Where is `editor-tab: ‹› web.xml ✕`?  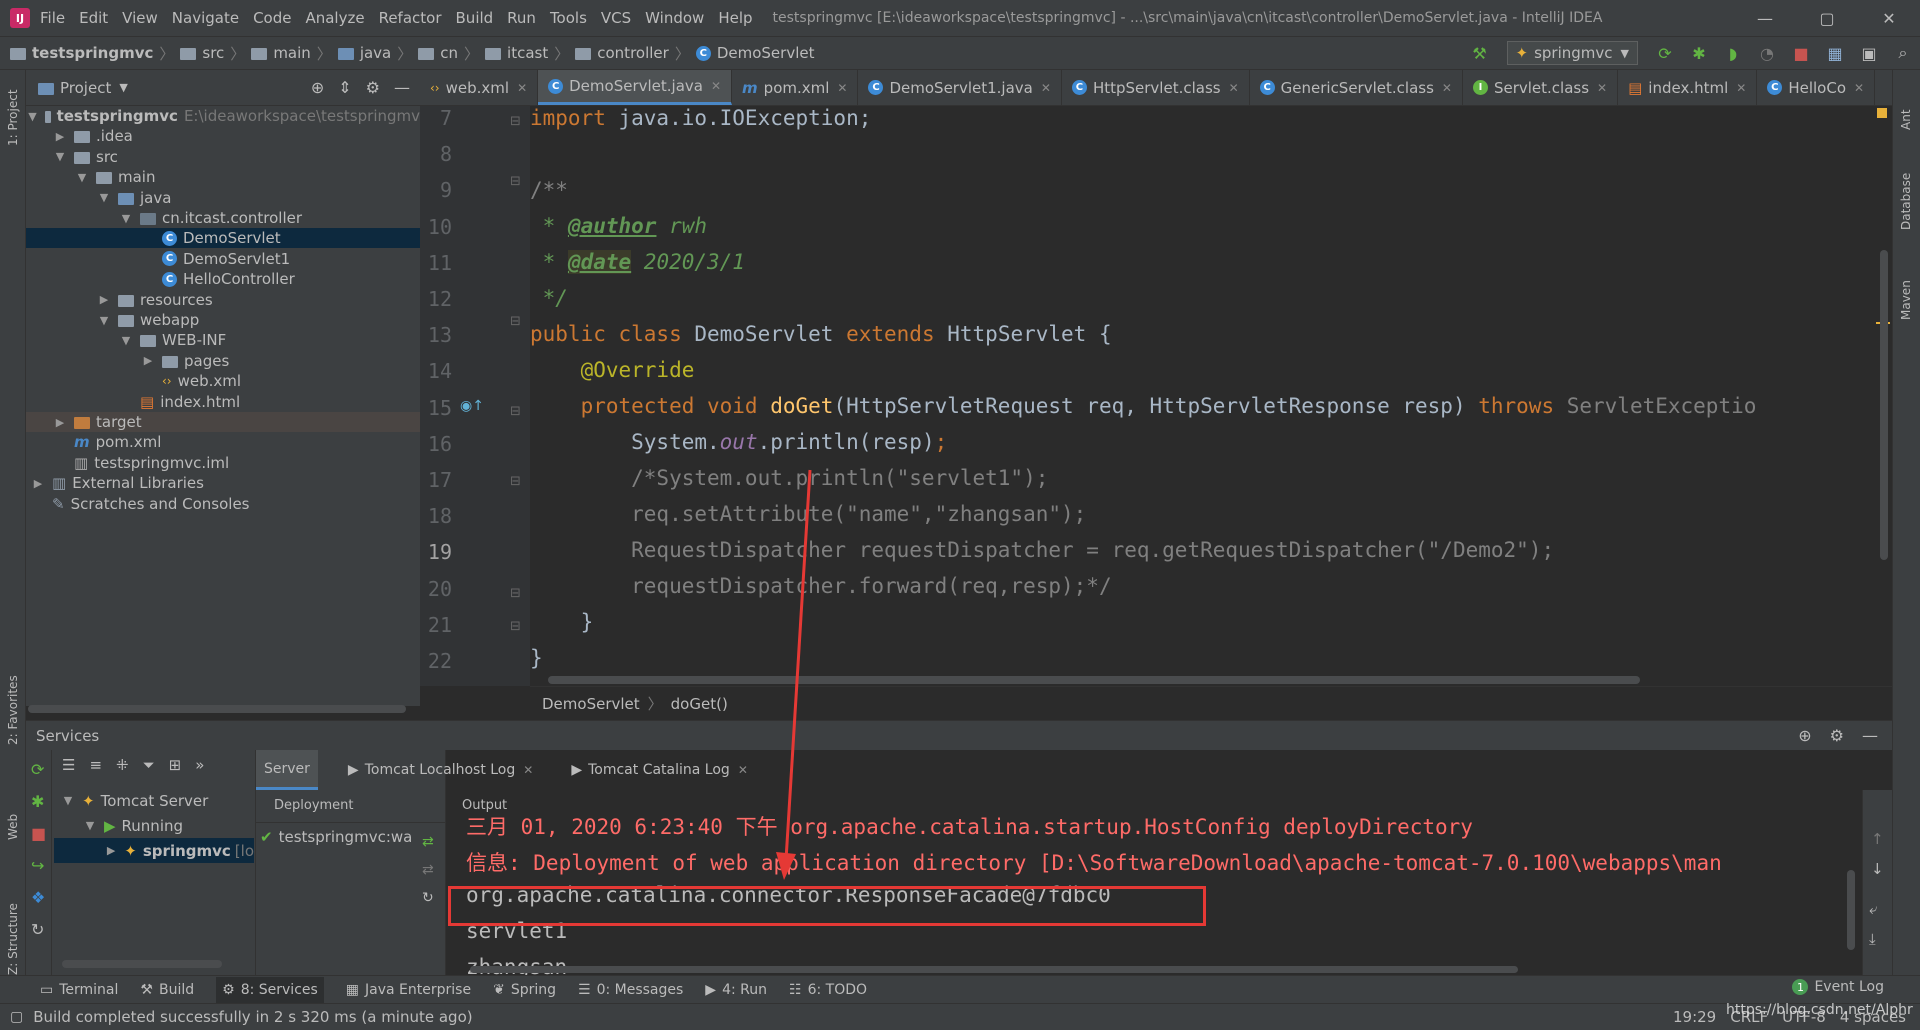 editor-tab: ‹› web.xml ✕ is located at coordinates (479, 87).